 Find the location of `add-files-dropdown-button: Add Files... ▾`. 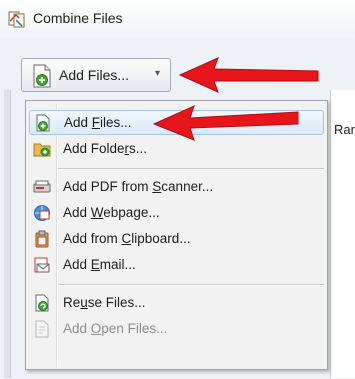

add-files-dropdown-button: Add Files... ▾ is located at coordinates (96, 75).